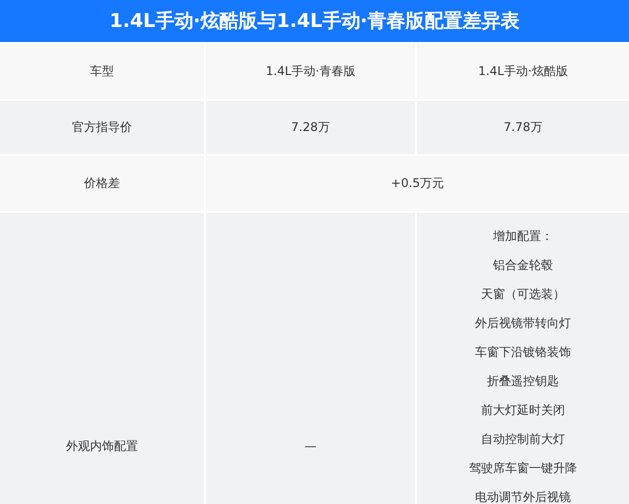  I want to click on table-cell: 1.4L手动·青春版, so click(310, 71).